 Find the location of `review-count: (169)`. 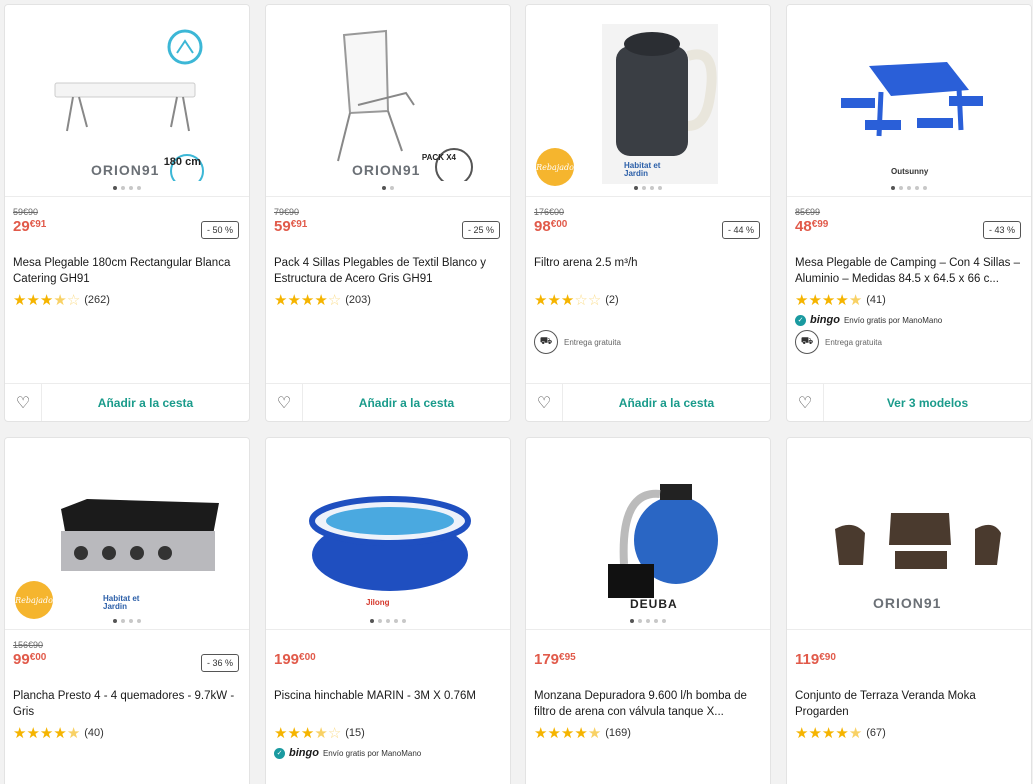

review-count: (169) is located at coordinates (618, 733).